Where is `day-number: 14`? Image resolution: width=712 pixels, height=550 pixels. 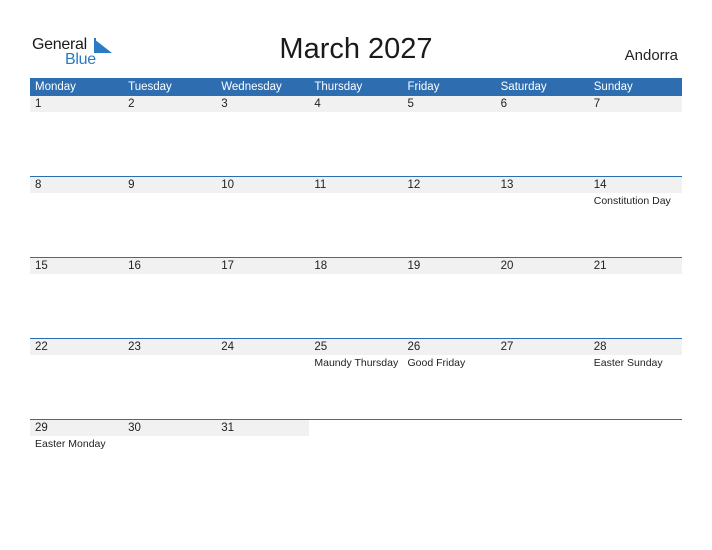
day-number: 14 is located at coordinates (635, 185).